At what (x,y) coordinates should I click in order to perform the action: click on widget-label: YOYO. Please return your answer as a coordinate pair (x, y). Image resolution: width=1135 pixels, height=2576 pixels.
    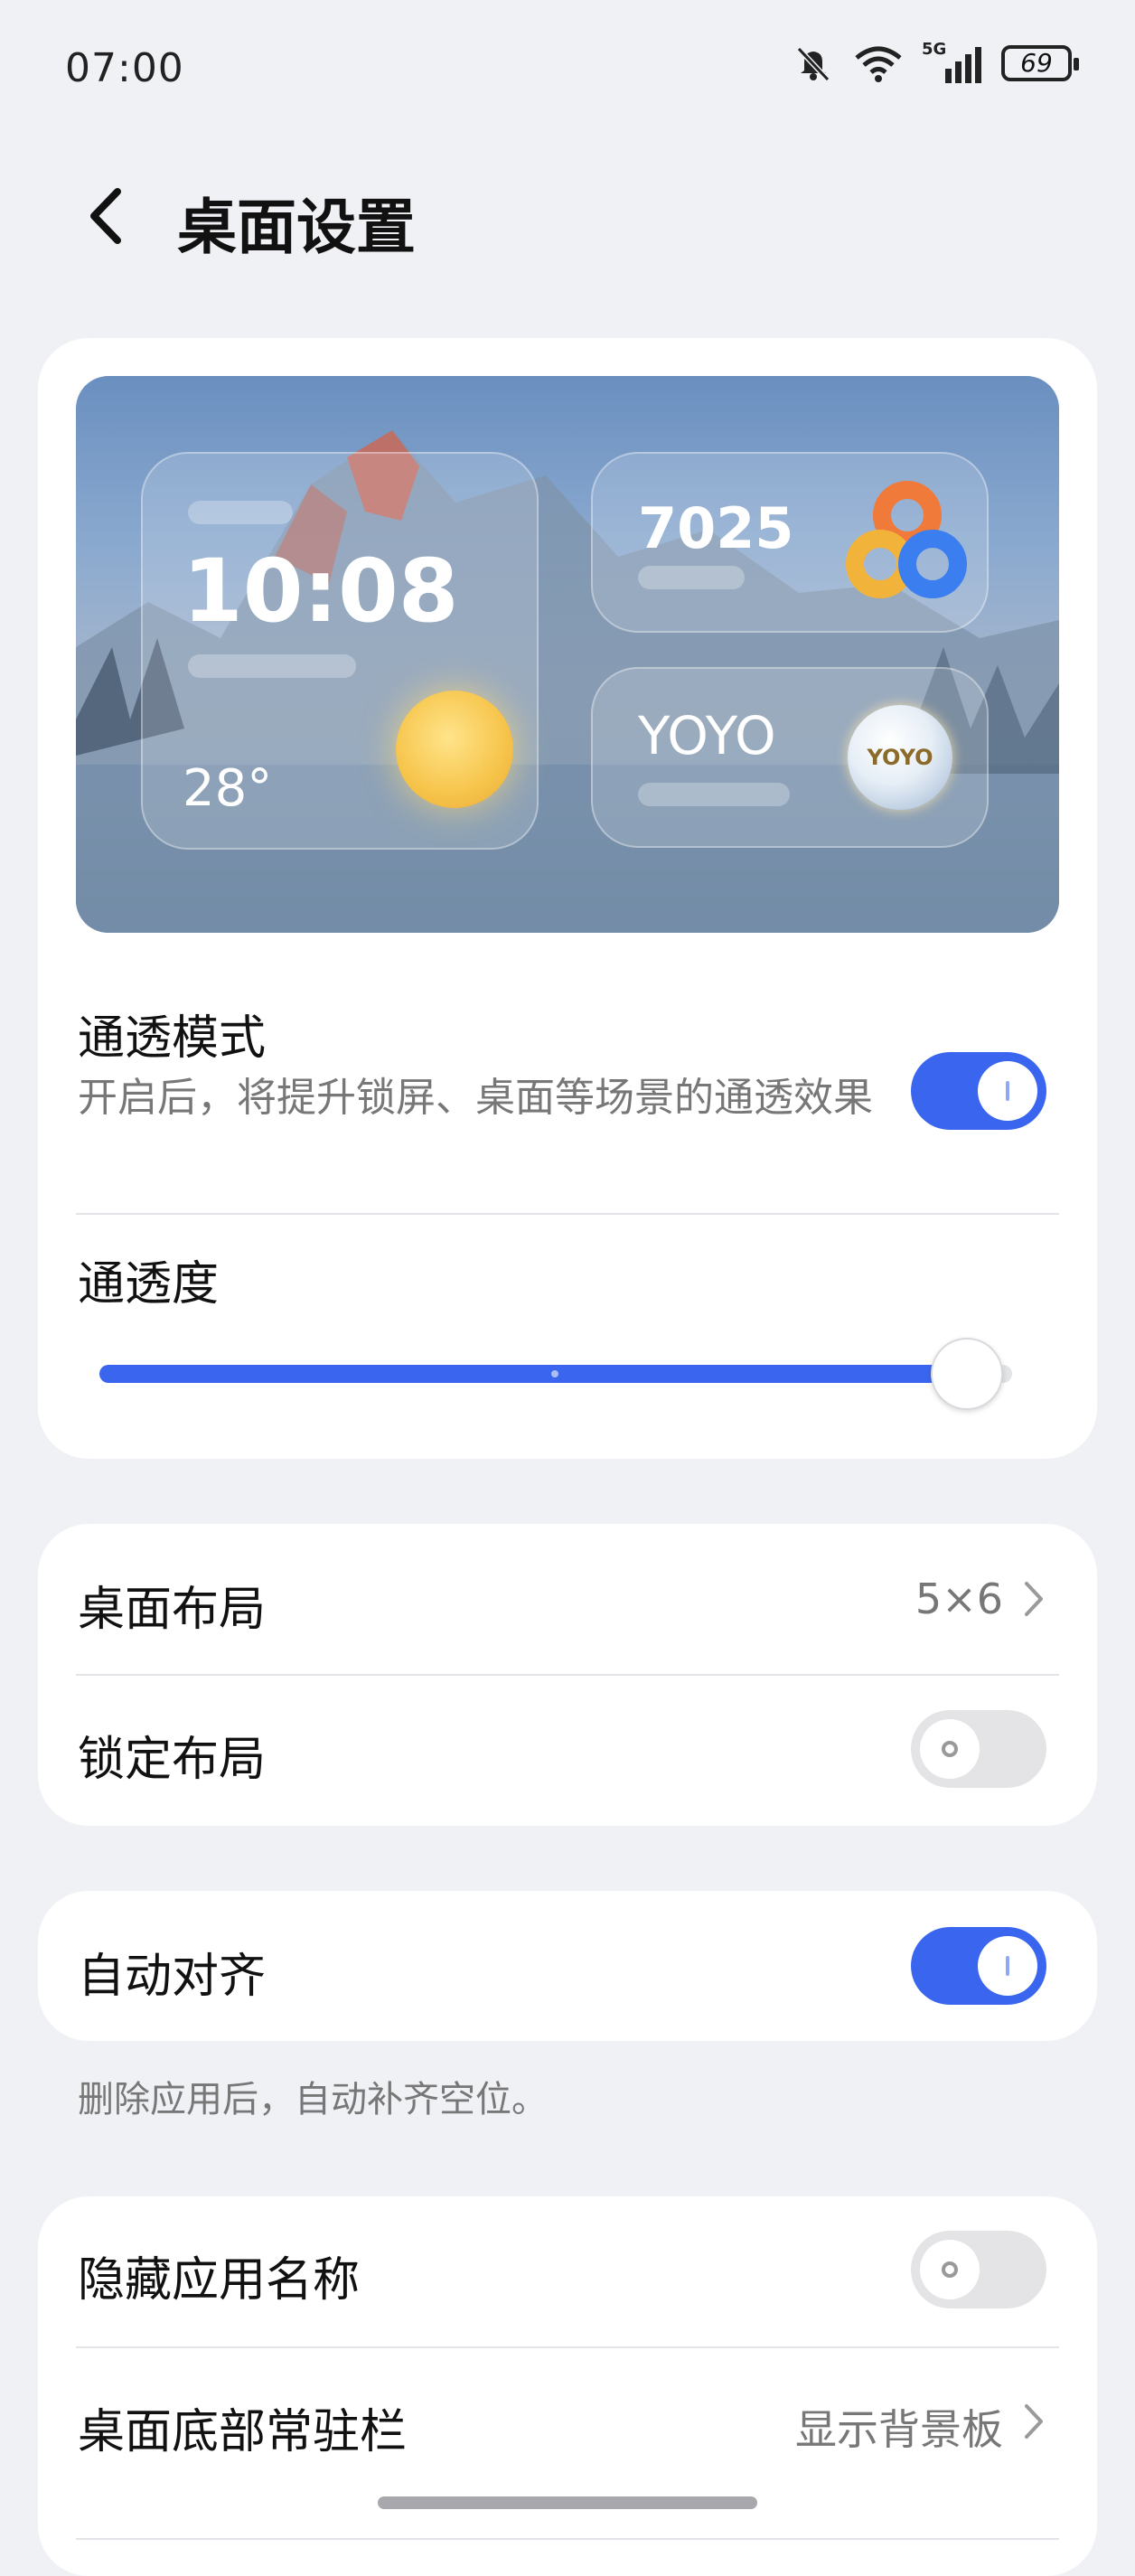
    Looking at the image, I should click on (707, 736).